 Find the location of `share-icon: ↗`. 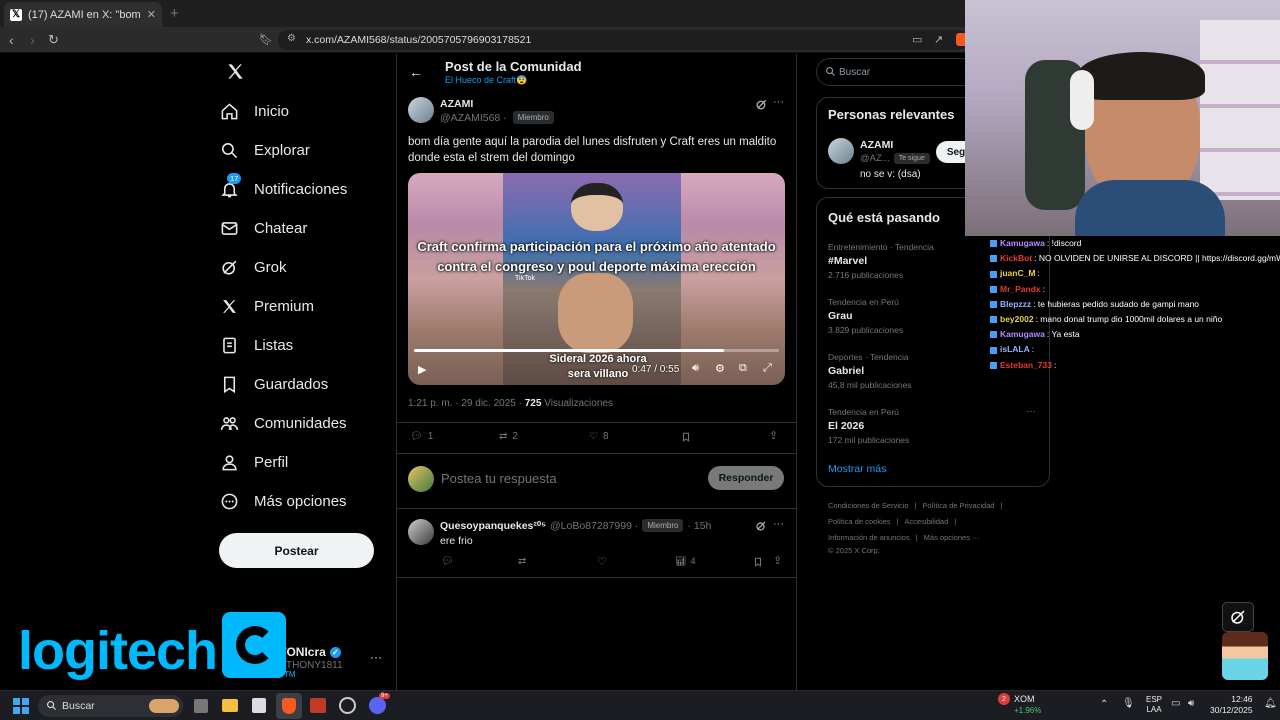

share-icon: ↗ is located at coordinates (938, 40).